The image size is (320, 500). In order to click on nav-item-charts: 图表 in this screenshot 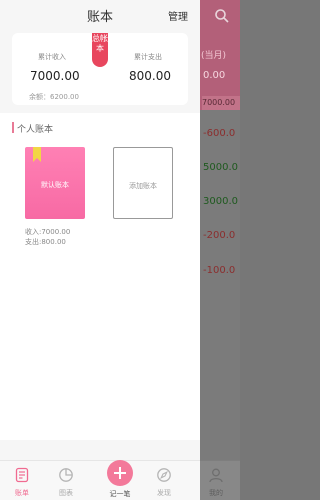, I will do `click(66, 480)`.